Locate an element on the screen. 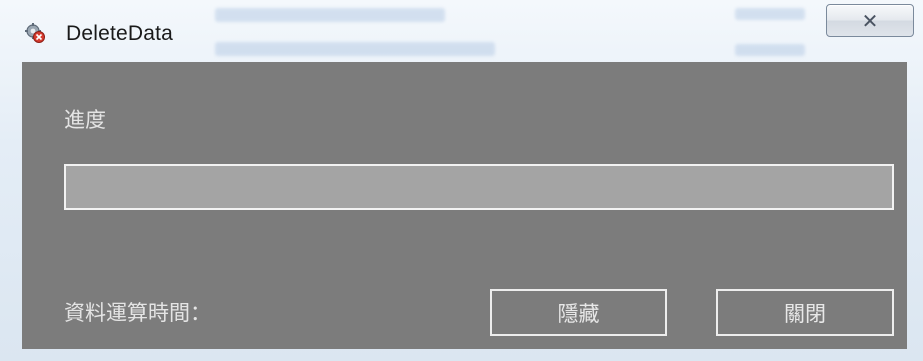 This screenshot has width=923, height=361. window-close-button: ✕ is located at coordinates (870, 20).